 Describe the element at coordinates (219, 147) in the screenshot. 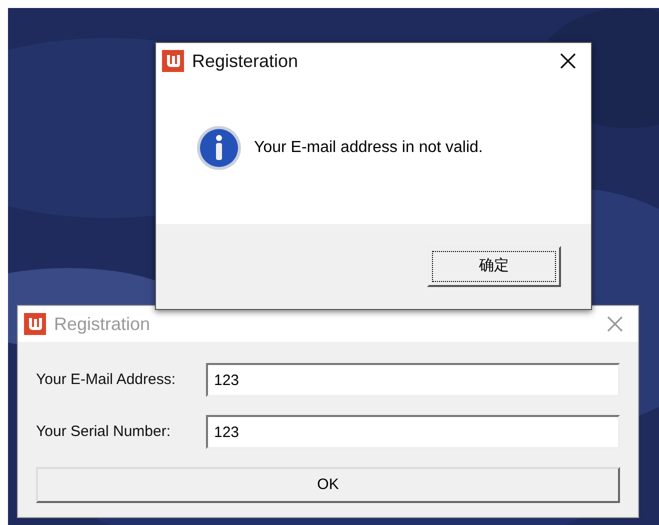

I see `info-icon` at that location.